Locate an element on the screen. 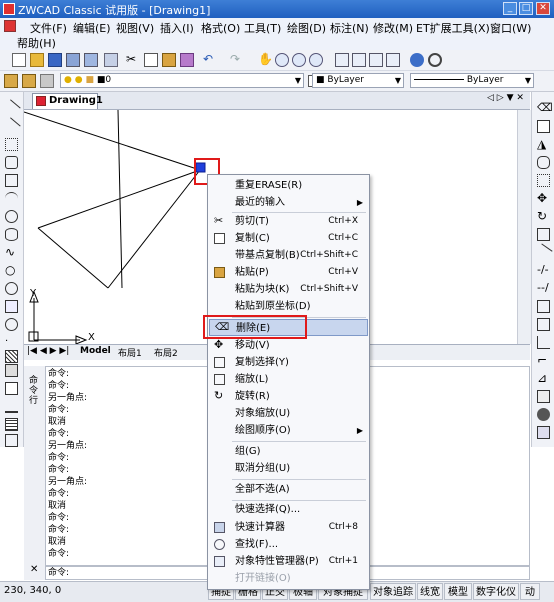 This screenshot has height=602, width=554. cut-icon: ✂ is located at coordinates (133, 60).